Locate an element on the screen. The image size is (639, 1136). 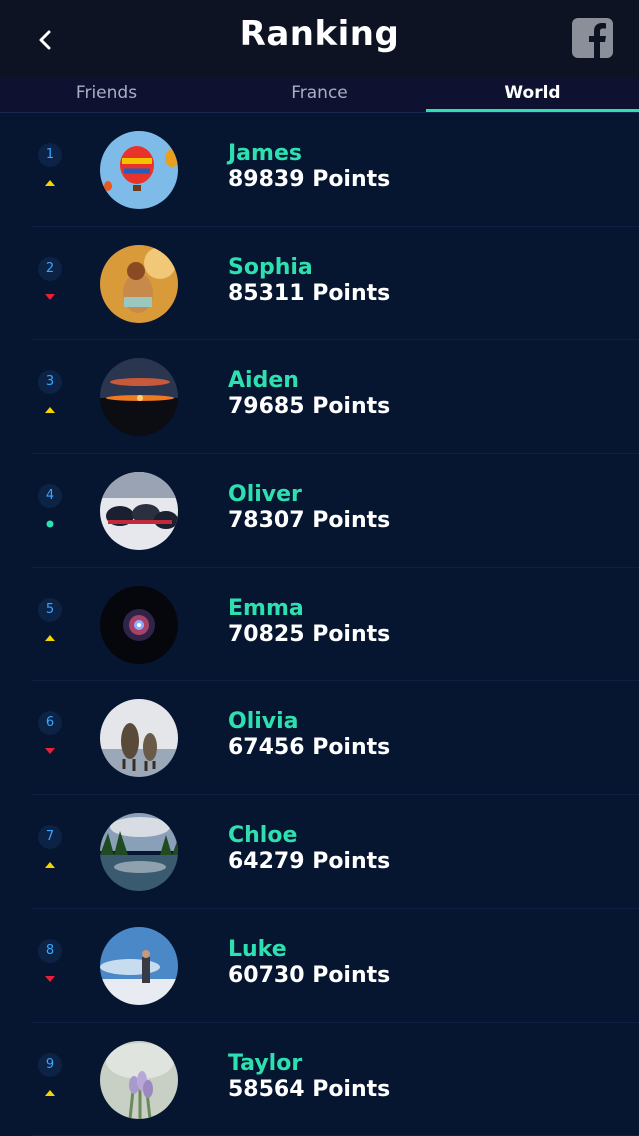
rank-badge: 3 is located at coordinates (50, 382).